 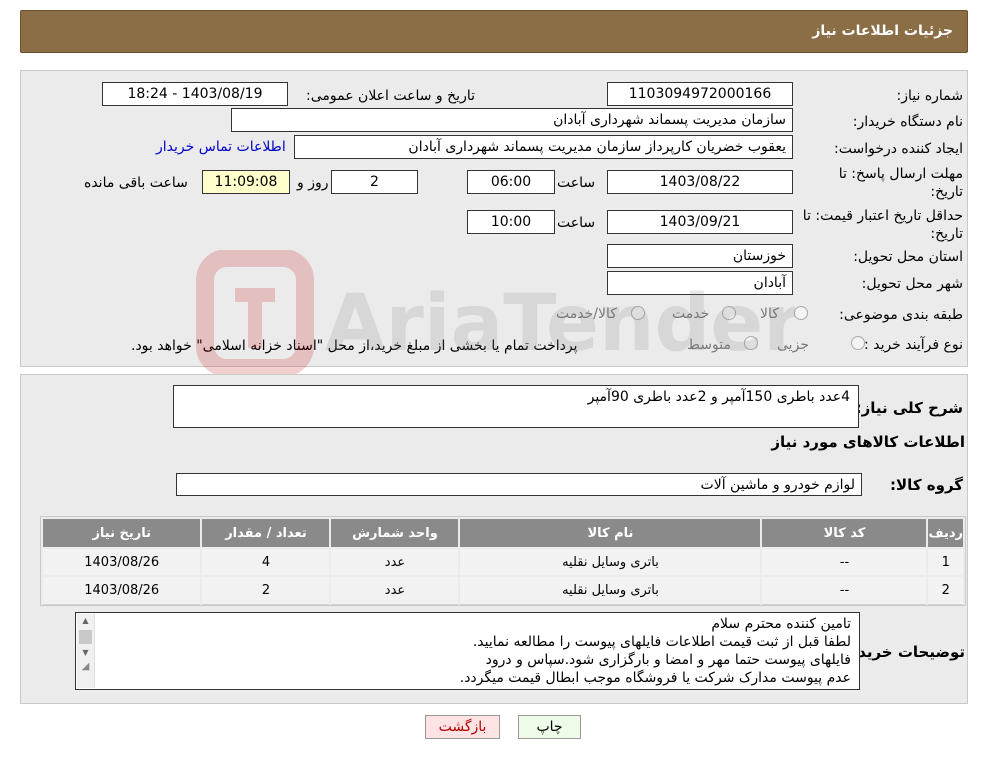 I want to click on validity-date-field: 1403/09/21, so click(x=700, y=222).